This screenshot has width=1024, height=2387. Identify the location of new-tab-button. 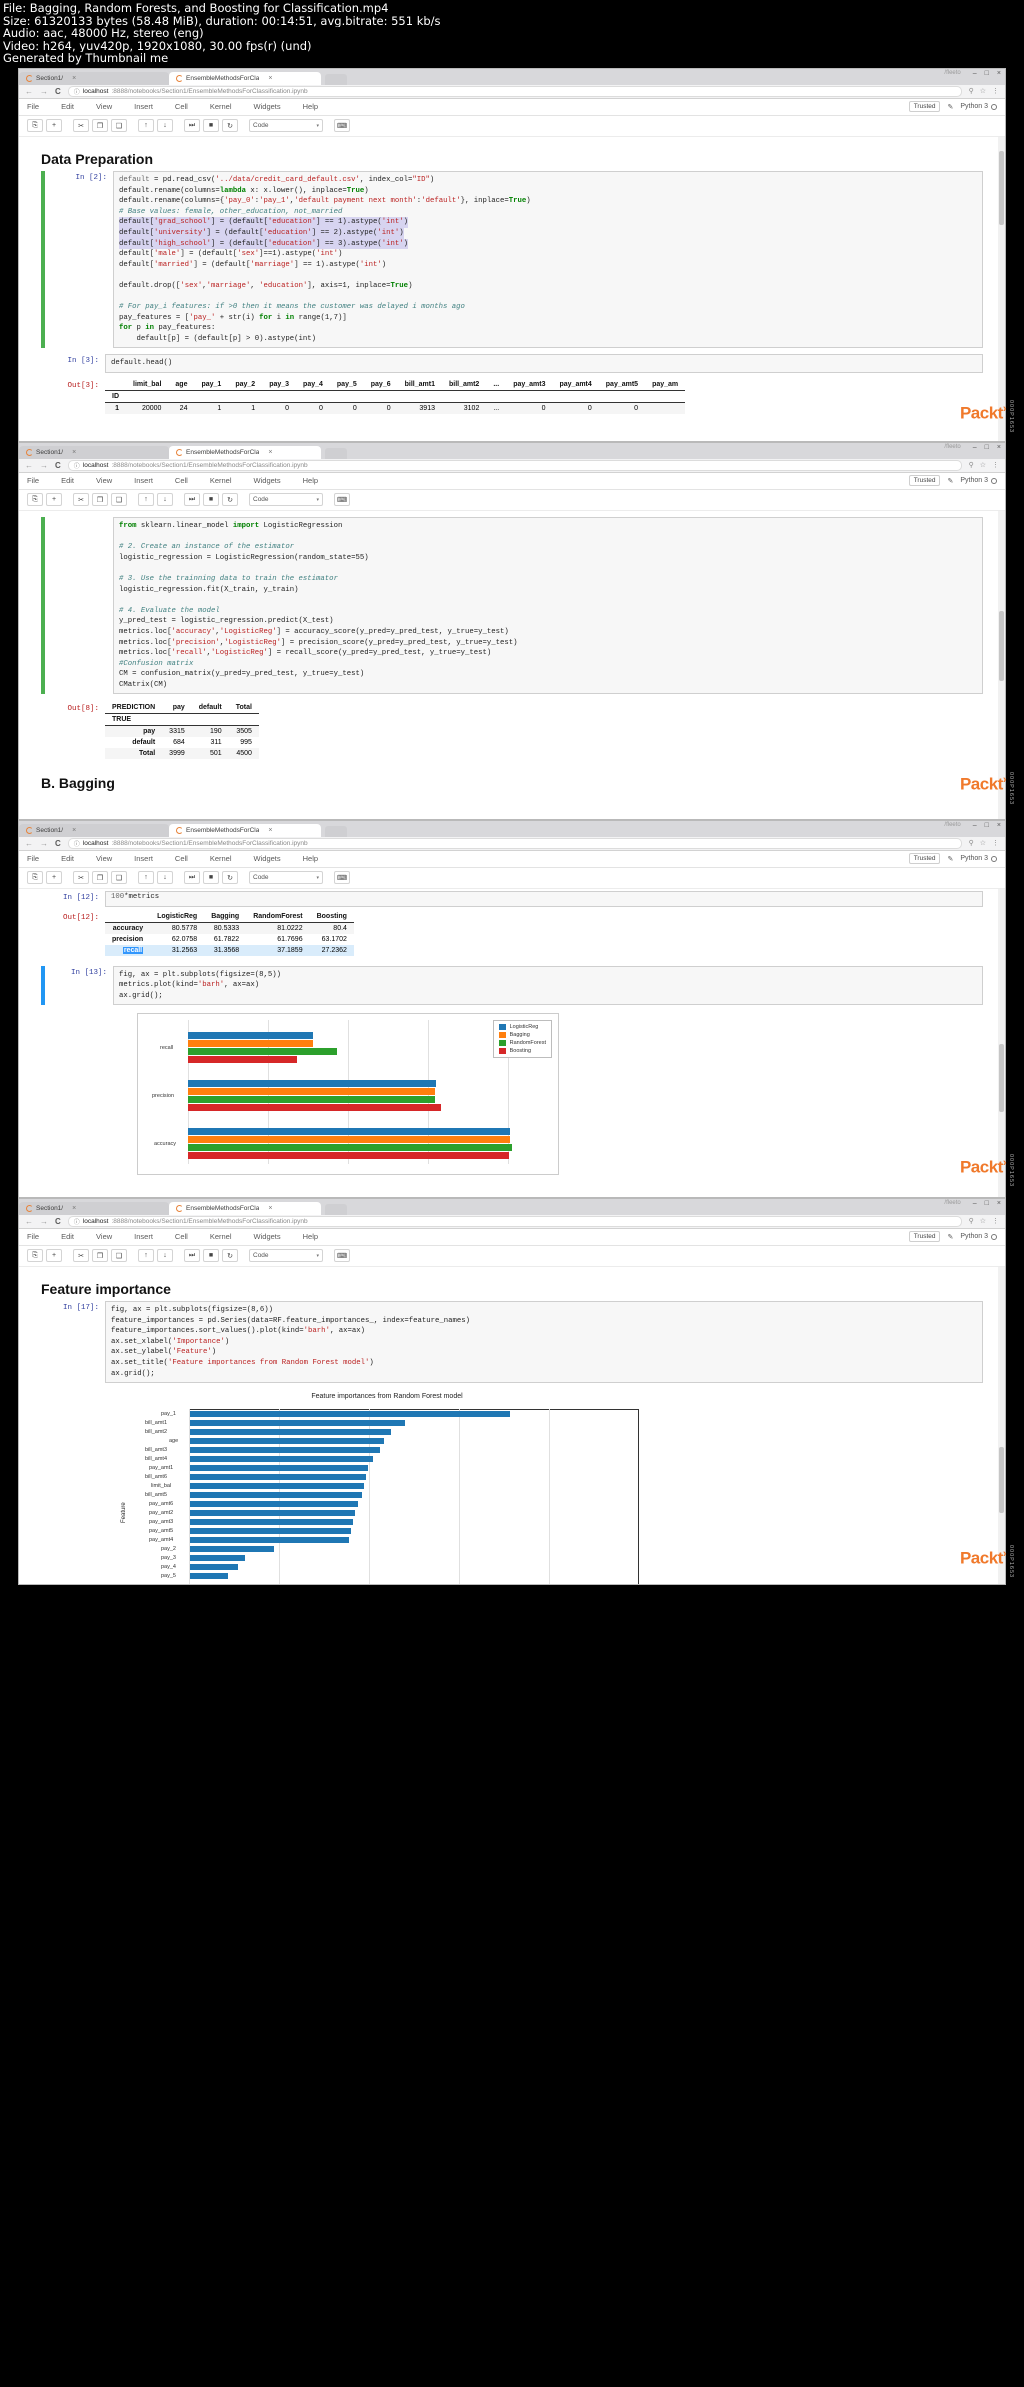
(336, 831).